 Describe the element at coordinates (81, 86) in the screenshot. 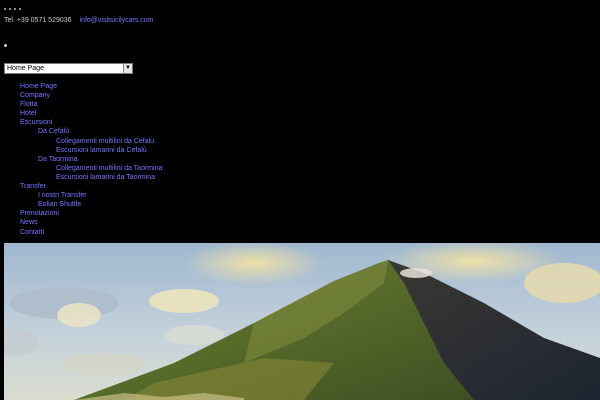

I see `menu-item-home-page: Home Page` at that location.